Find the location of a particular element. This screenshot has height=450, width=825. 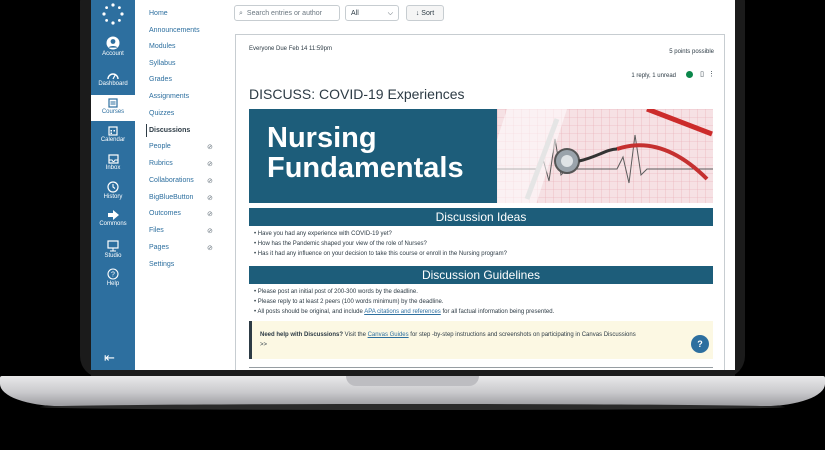

studio-icon is located at coordinates (113, 246).